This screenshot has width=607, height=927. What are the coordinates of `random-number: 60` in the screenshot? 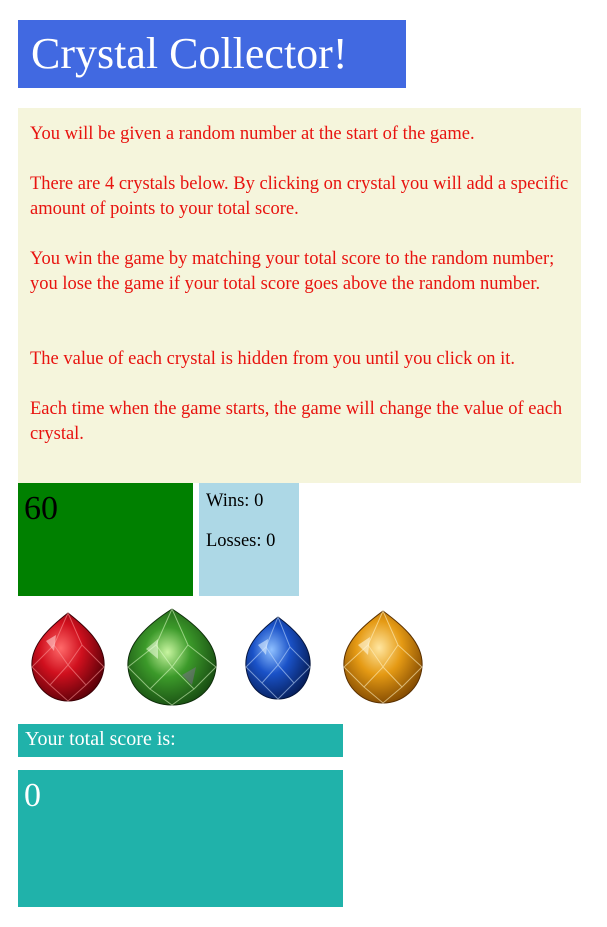 It's located at (41, 508).